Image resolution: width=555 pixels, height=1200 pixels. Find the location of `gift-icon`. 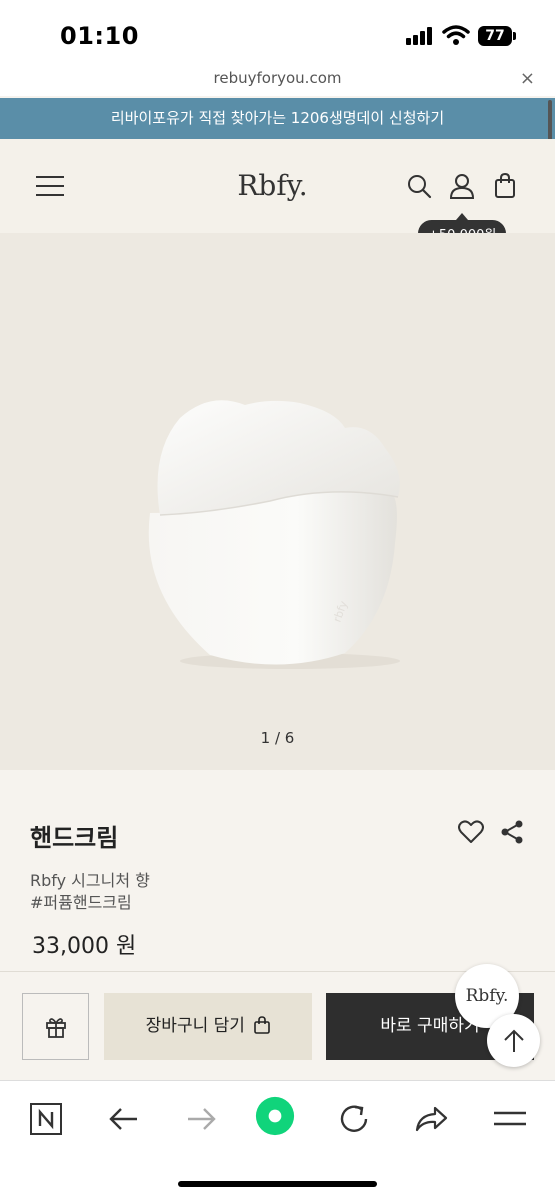

gift-icon is located at coordinates (56, 1028).